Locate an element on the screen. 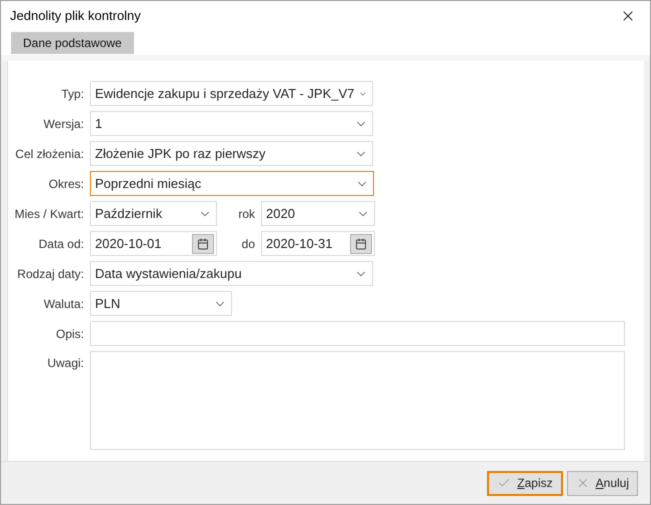 The image size is (651, 505). dropdown-field: Złożenie JPK po raz pierwszy is located at coordinates (231, 153).